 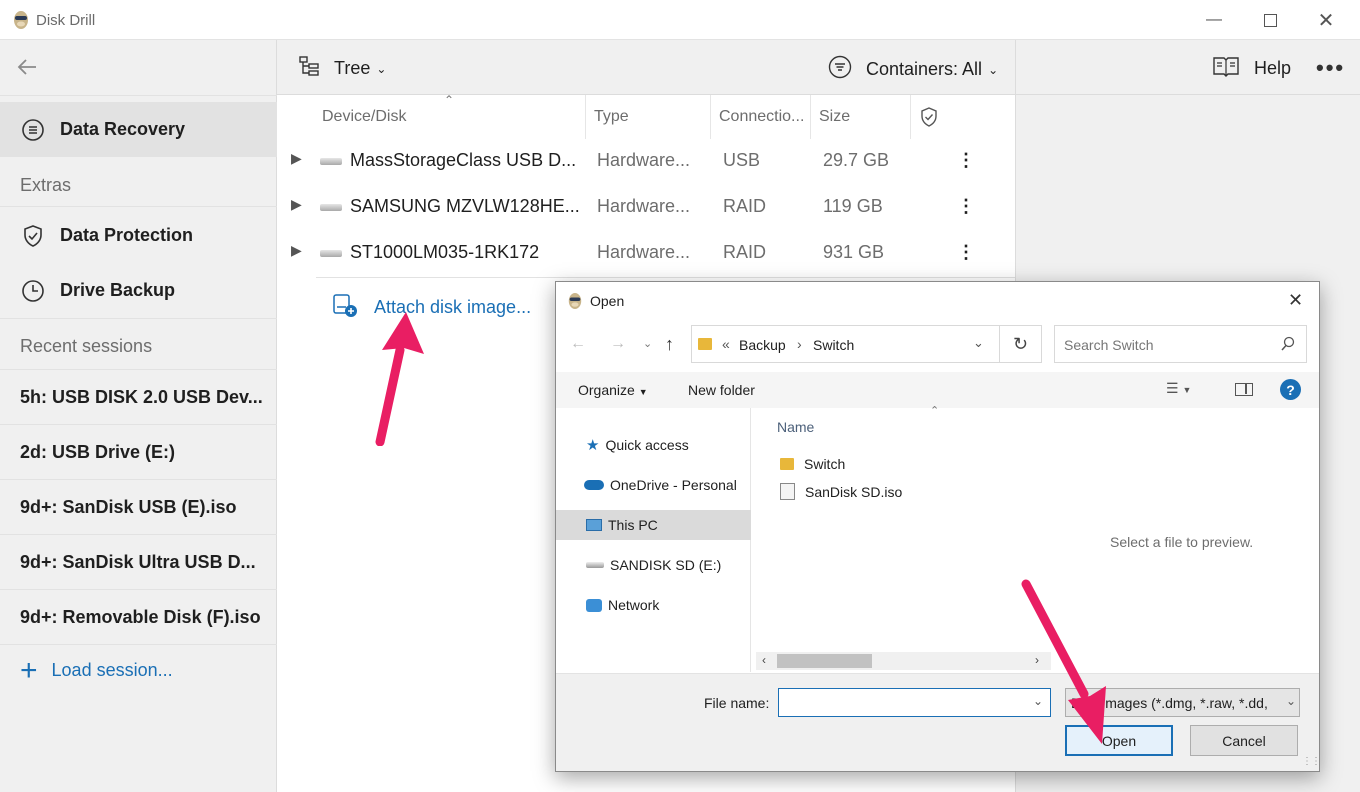 I want to click on session-item: 9d+: SanDisk USB (E).iso, so click(x=128, y=507).